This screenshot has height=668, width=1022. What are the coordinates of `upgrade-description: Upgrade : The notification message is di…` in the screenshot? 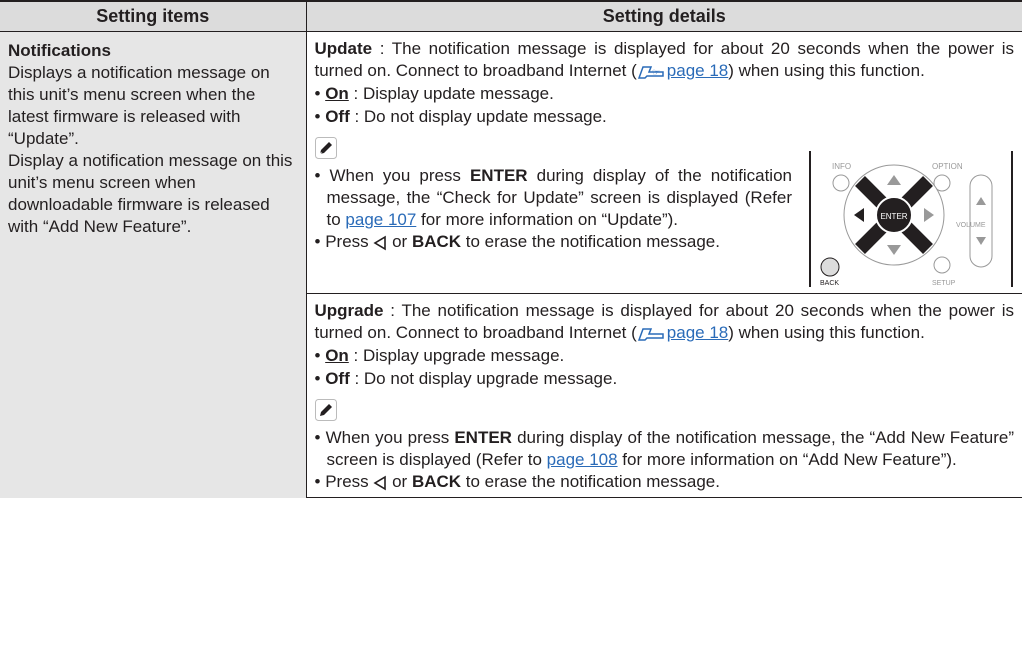 It's located at (665, 322).